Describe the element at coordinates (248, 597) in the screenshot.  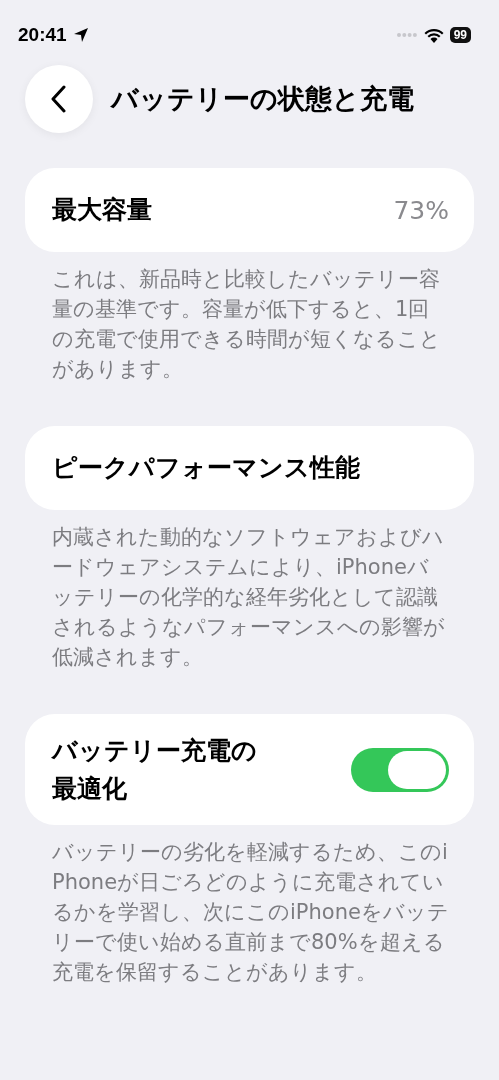
I see `setting-description: 内蔵された動的なソフトウェアおよびハードウェアシステムにより、iPhoneバッテリーの化学的な経年劣化として認識されるようなパフォーマンスへの影響が低減されます。` at that location.